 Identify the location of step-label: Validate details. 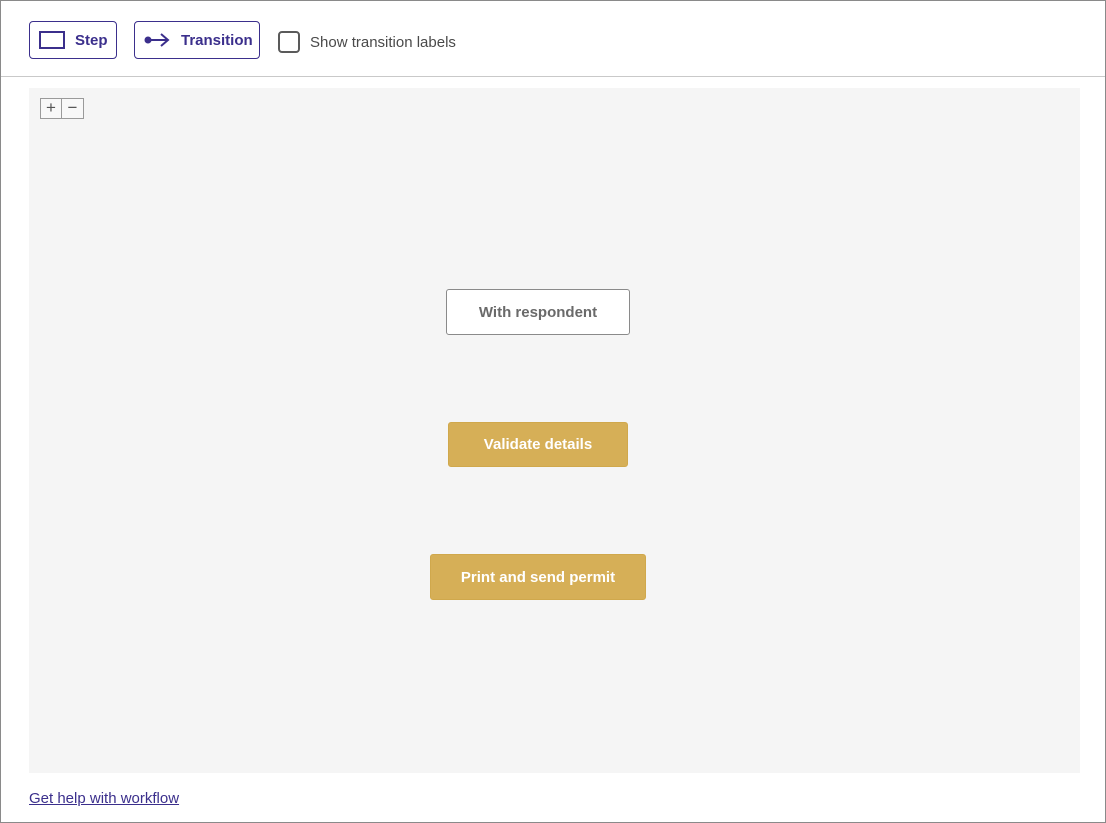
(538, 444).